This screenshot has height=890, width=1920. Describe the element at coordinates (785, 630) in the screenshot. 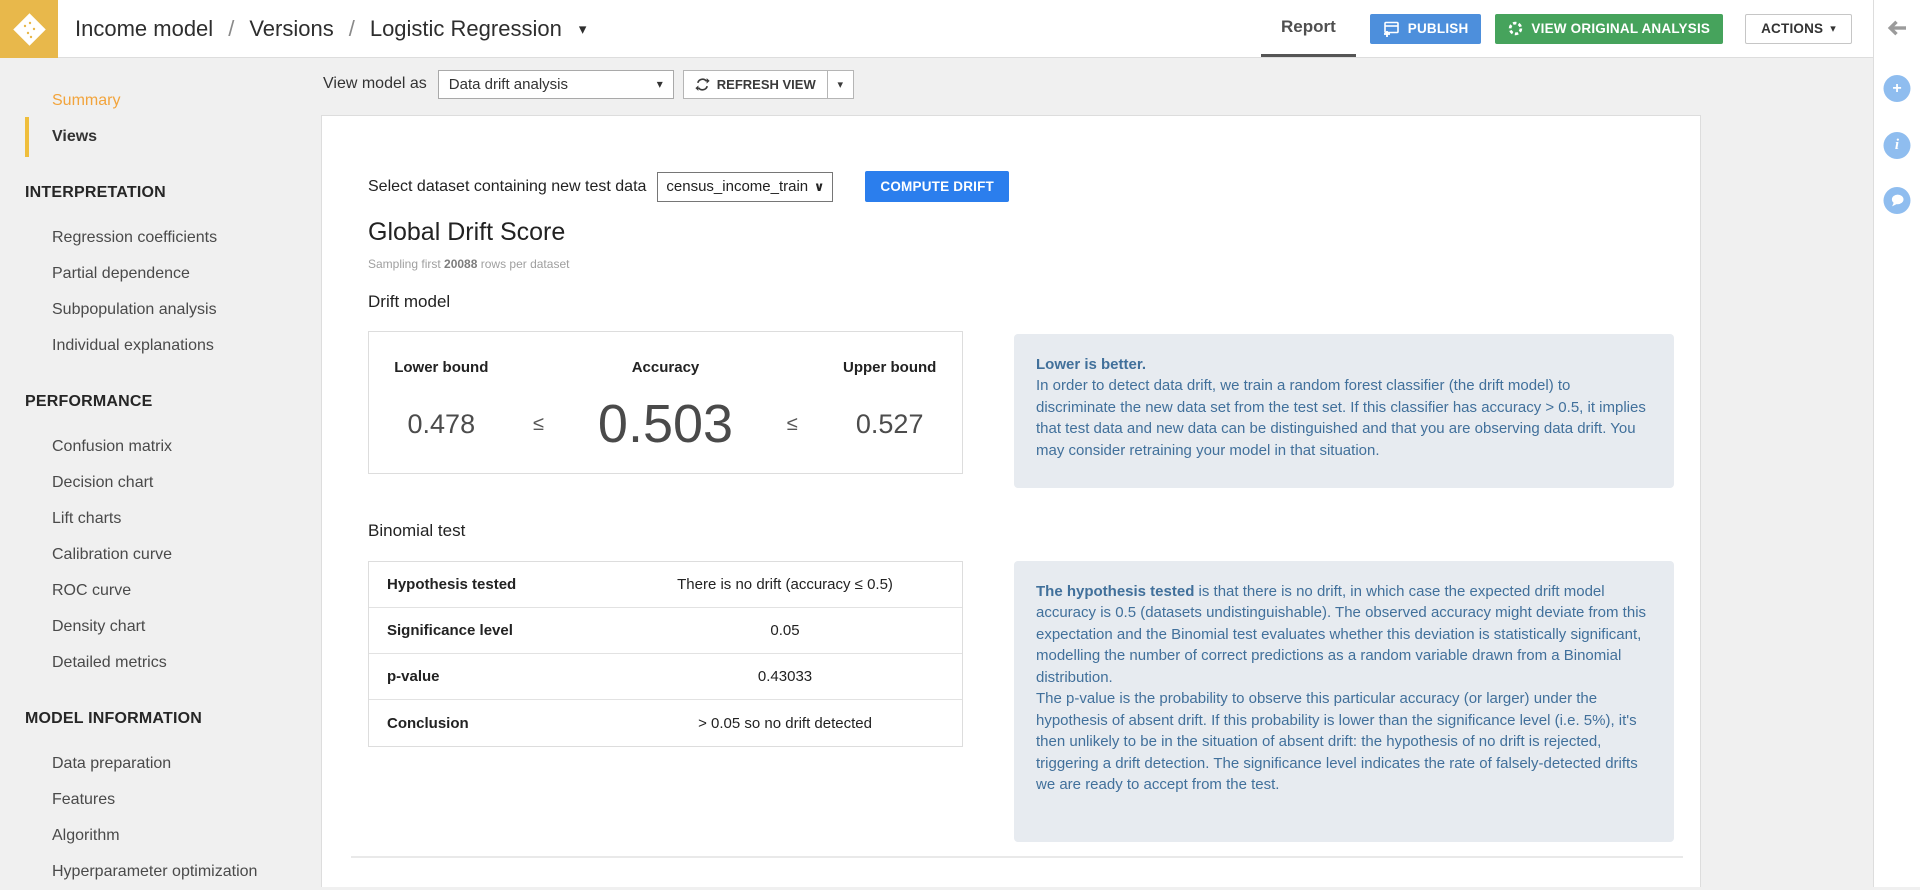

I see `row-value: 0.05` at that location.